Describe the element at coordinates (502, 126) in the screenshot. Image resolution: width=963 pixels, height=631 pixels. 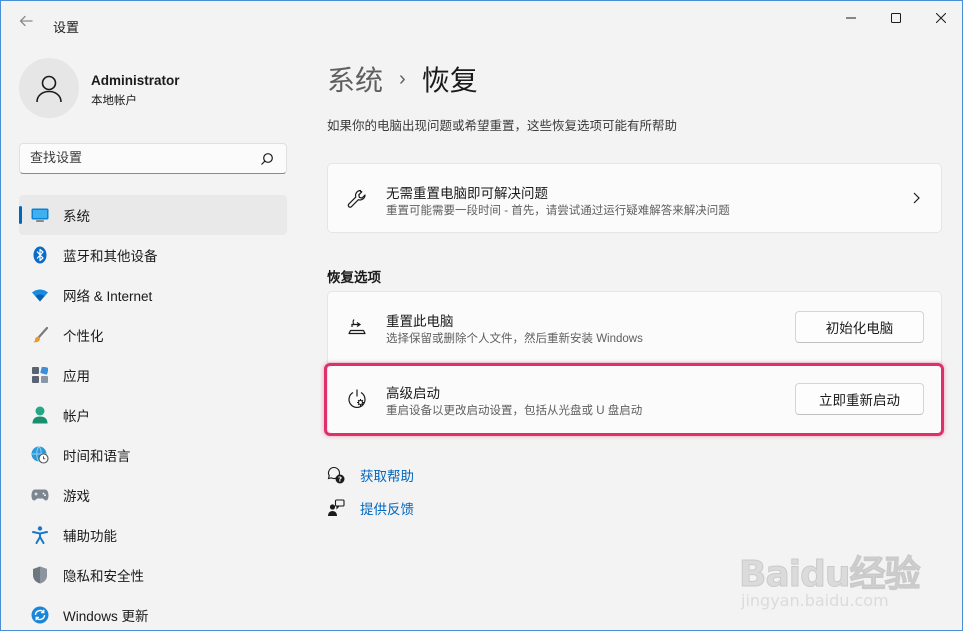
I see `page-description: 如果你的电脑出现问题或希望重置，这些恢复选项可能有所帮助` at that location.